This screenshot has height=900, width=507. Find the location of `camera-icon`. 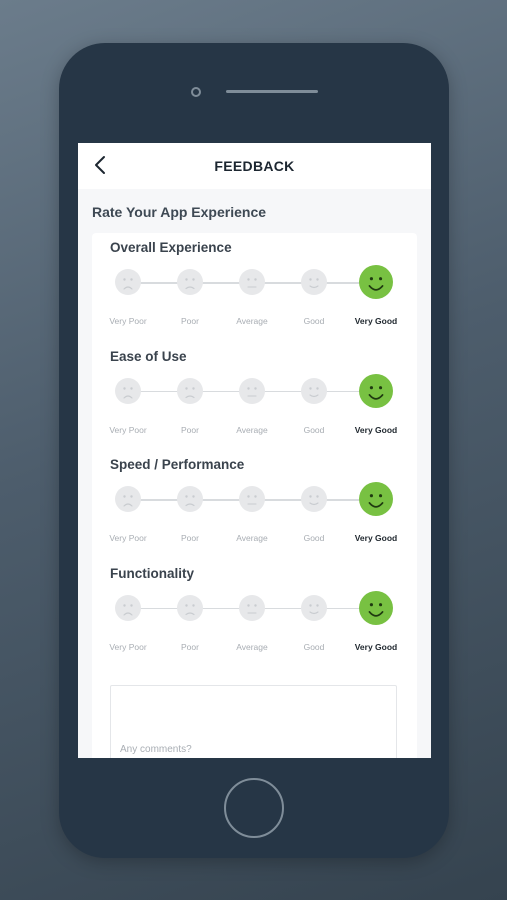

camera-icon is located at coordinates (196, 92).